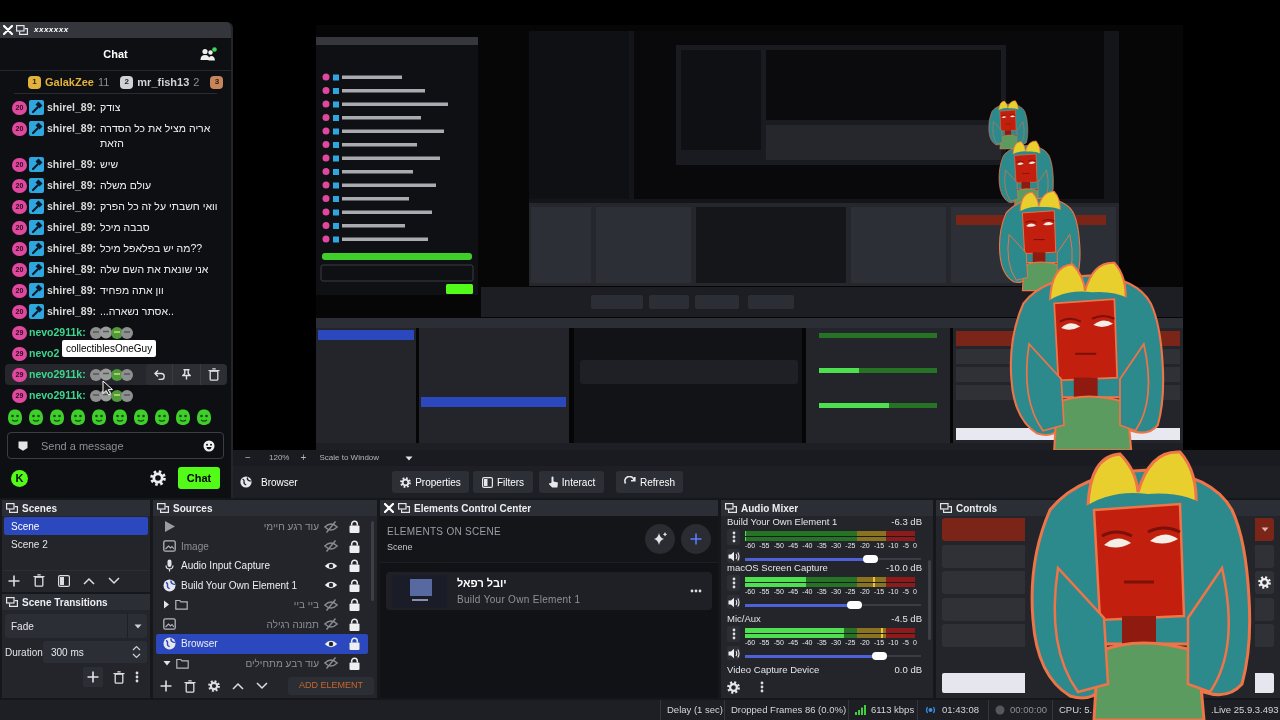 This screenshot has width=1280, height=720. What do you see at coordinates (199, 478) in the screenshot?
I see `chat-send-button: Chat` at bounding box center [199, 478].